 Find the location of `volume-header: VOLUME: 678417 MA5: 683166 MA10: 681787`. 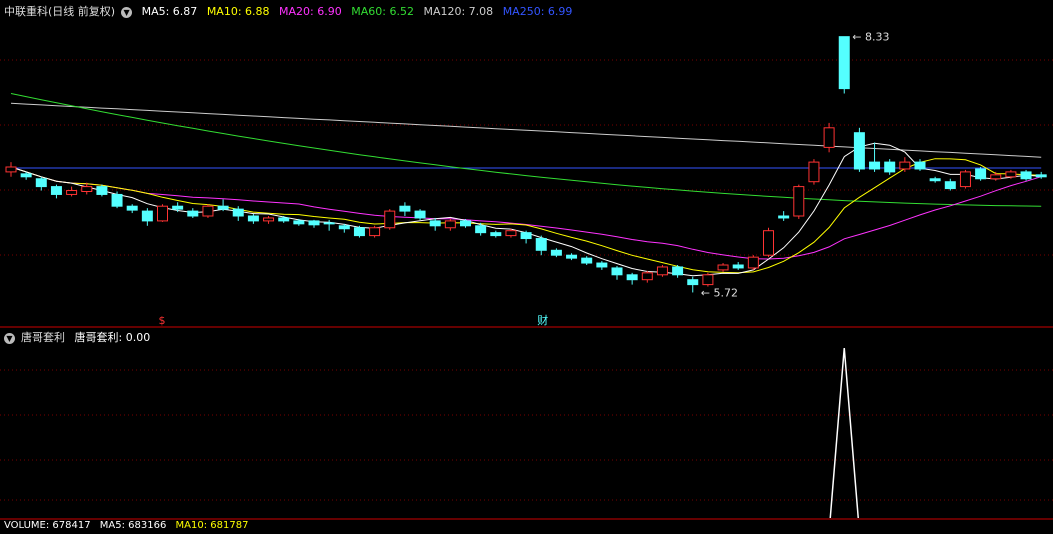

volume-header: VOLUME: 678417 MA5: 683166 MA10: 681787 is located at coordinates (129, 526).